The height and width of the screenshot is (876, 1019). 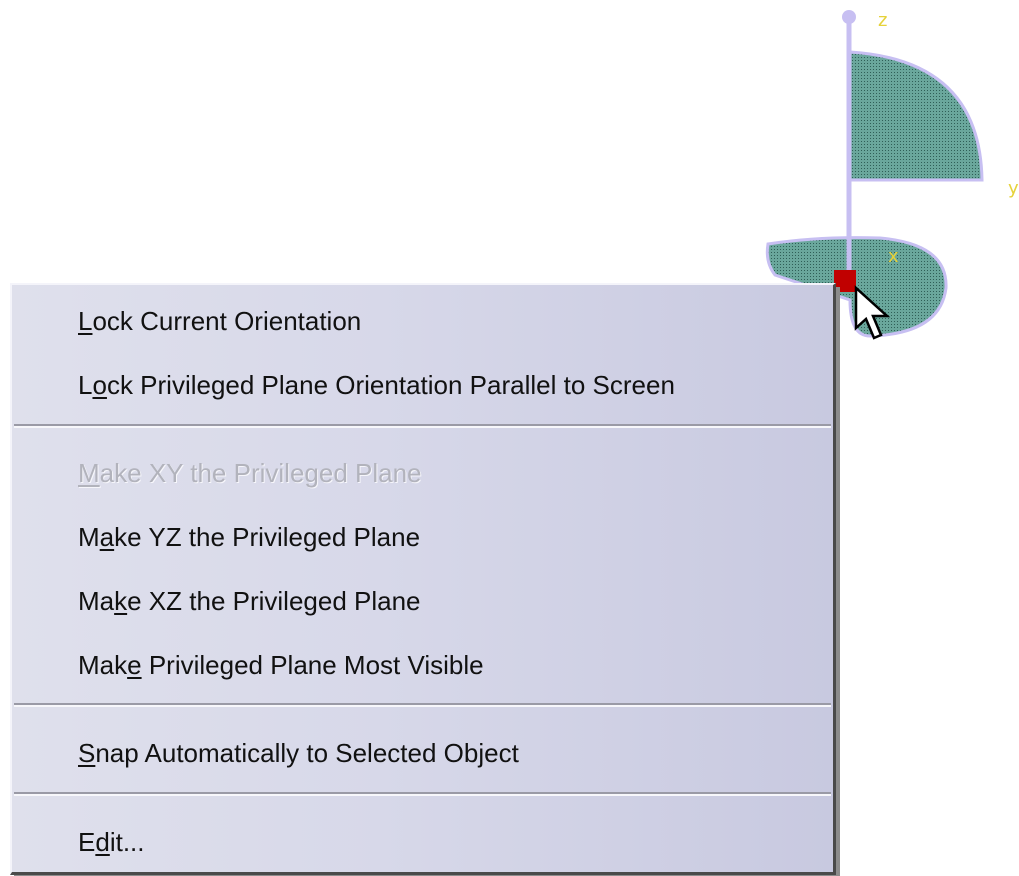 I want to click on menu-item-make-privileged-plane-most-visible: Make Privileged Plane Most Visible, so click(x=281, y=665).